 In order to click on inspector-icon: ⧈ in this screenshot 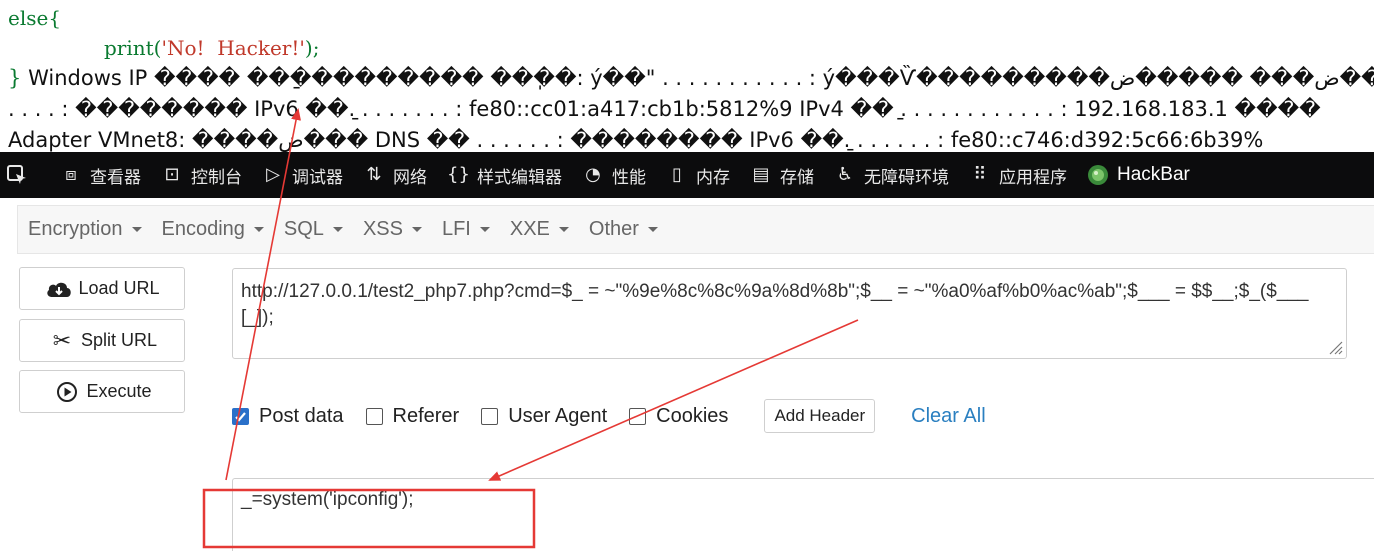, I will do `click(71, 174)`.